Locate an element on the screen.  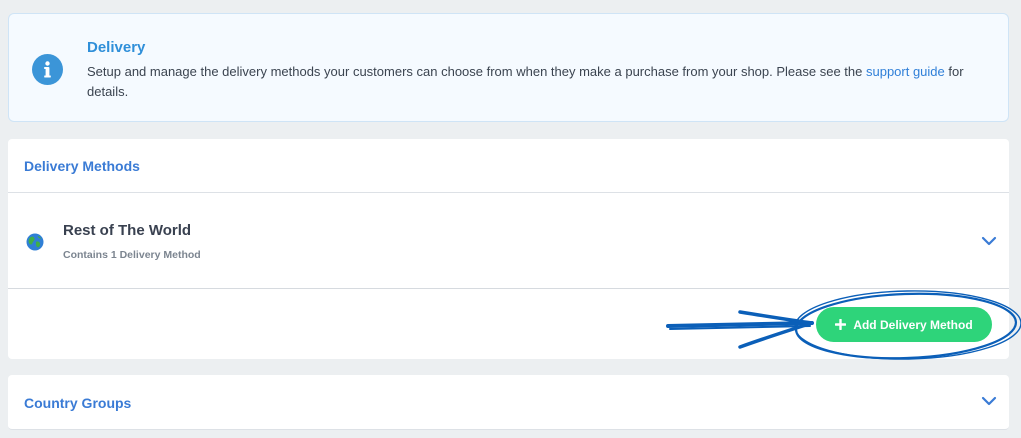
add-delivery-method-button: Add Delivery Method is located at coordinates (904, 324).